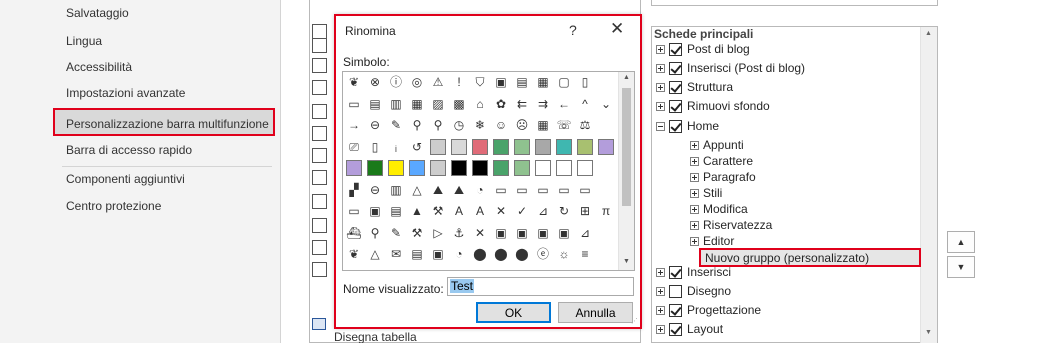 The image size is (1044, 343). Describe the element at coordinates (480, 125) in the screenshot. I see `symbol-cell: ❄` at that location.